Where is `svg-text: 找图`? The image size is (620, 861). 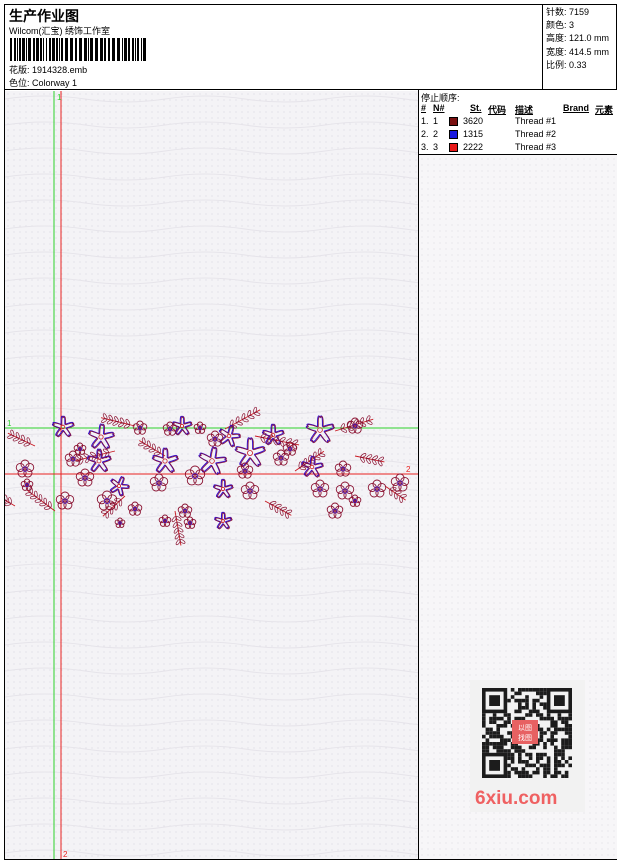 svg-text: 找图 is located at coordinates (525, 737).